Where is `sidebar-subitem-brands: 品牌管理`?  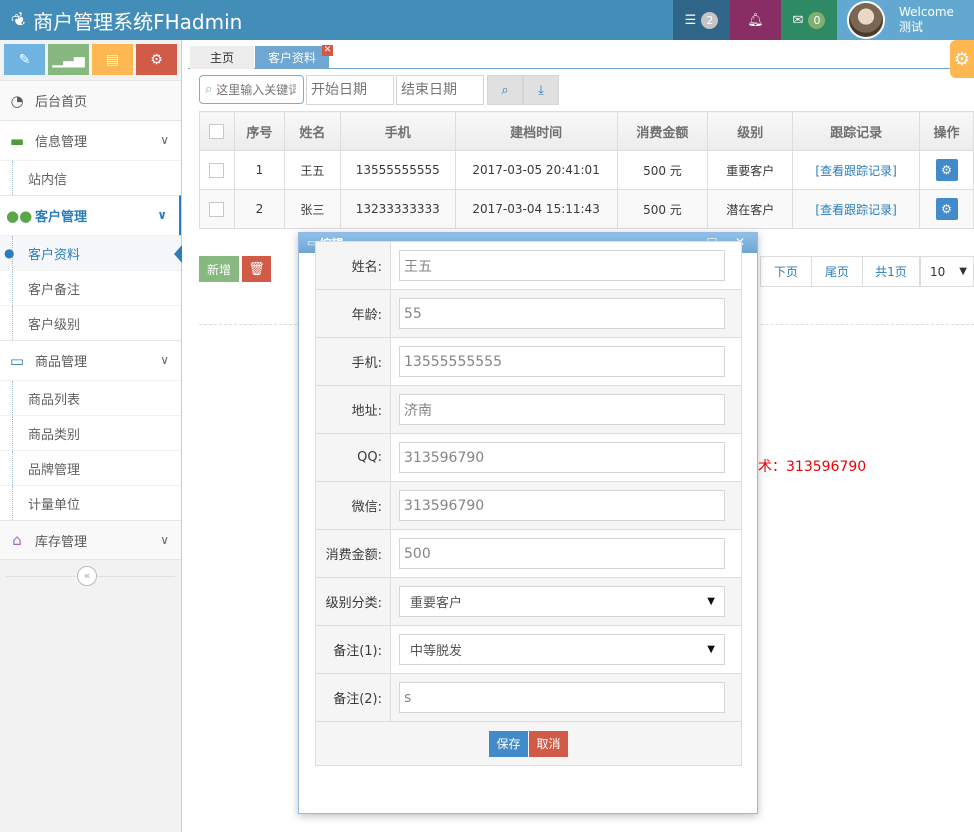 sidebar-subitem-brands: 品牌管理 is located at coordinates (90, 467).